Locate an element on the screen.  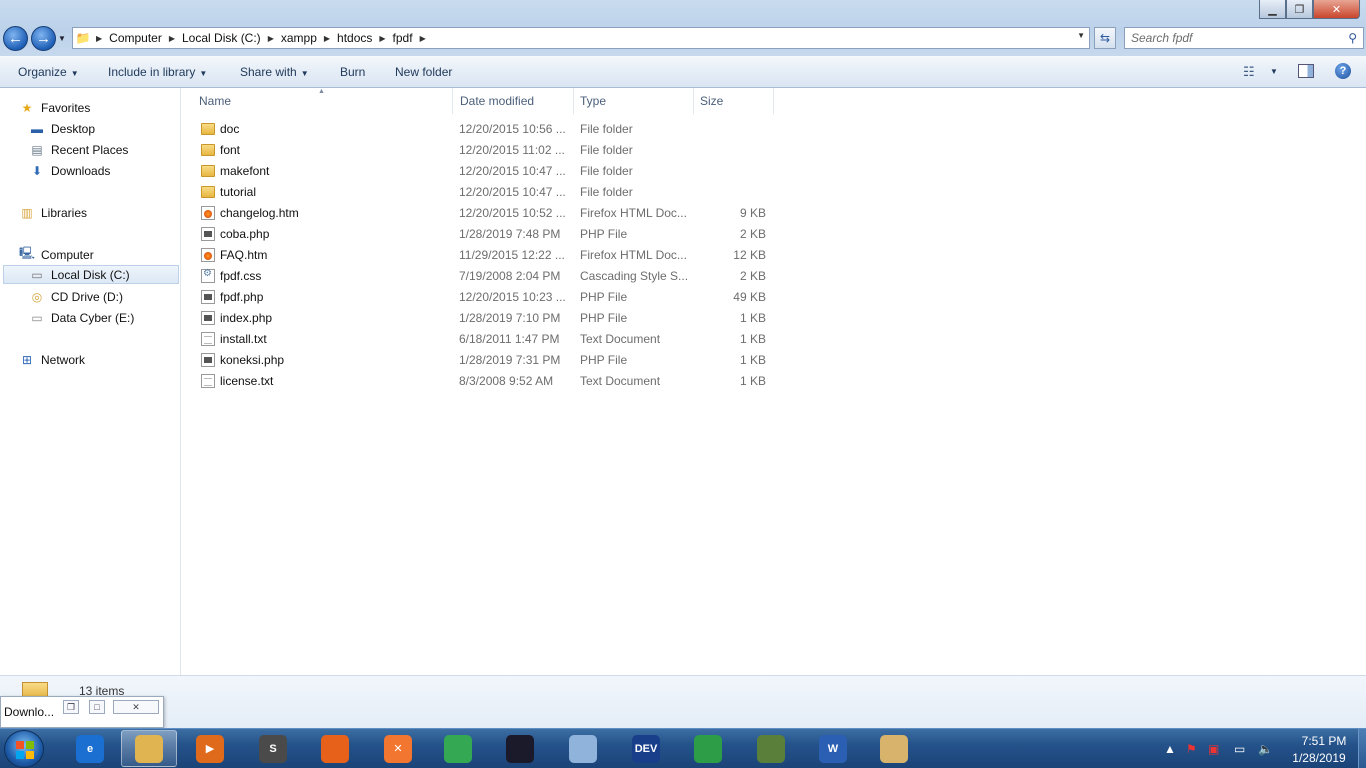
file-size: 2 KB is located at coordinates (752, 234).